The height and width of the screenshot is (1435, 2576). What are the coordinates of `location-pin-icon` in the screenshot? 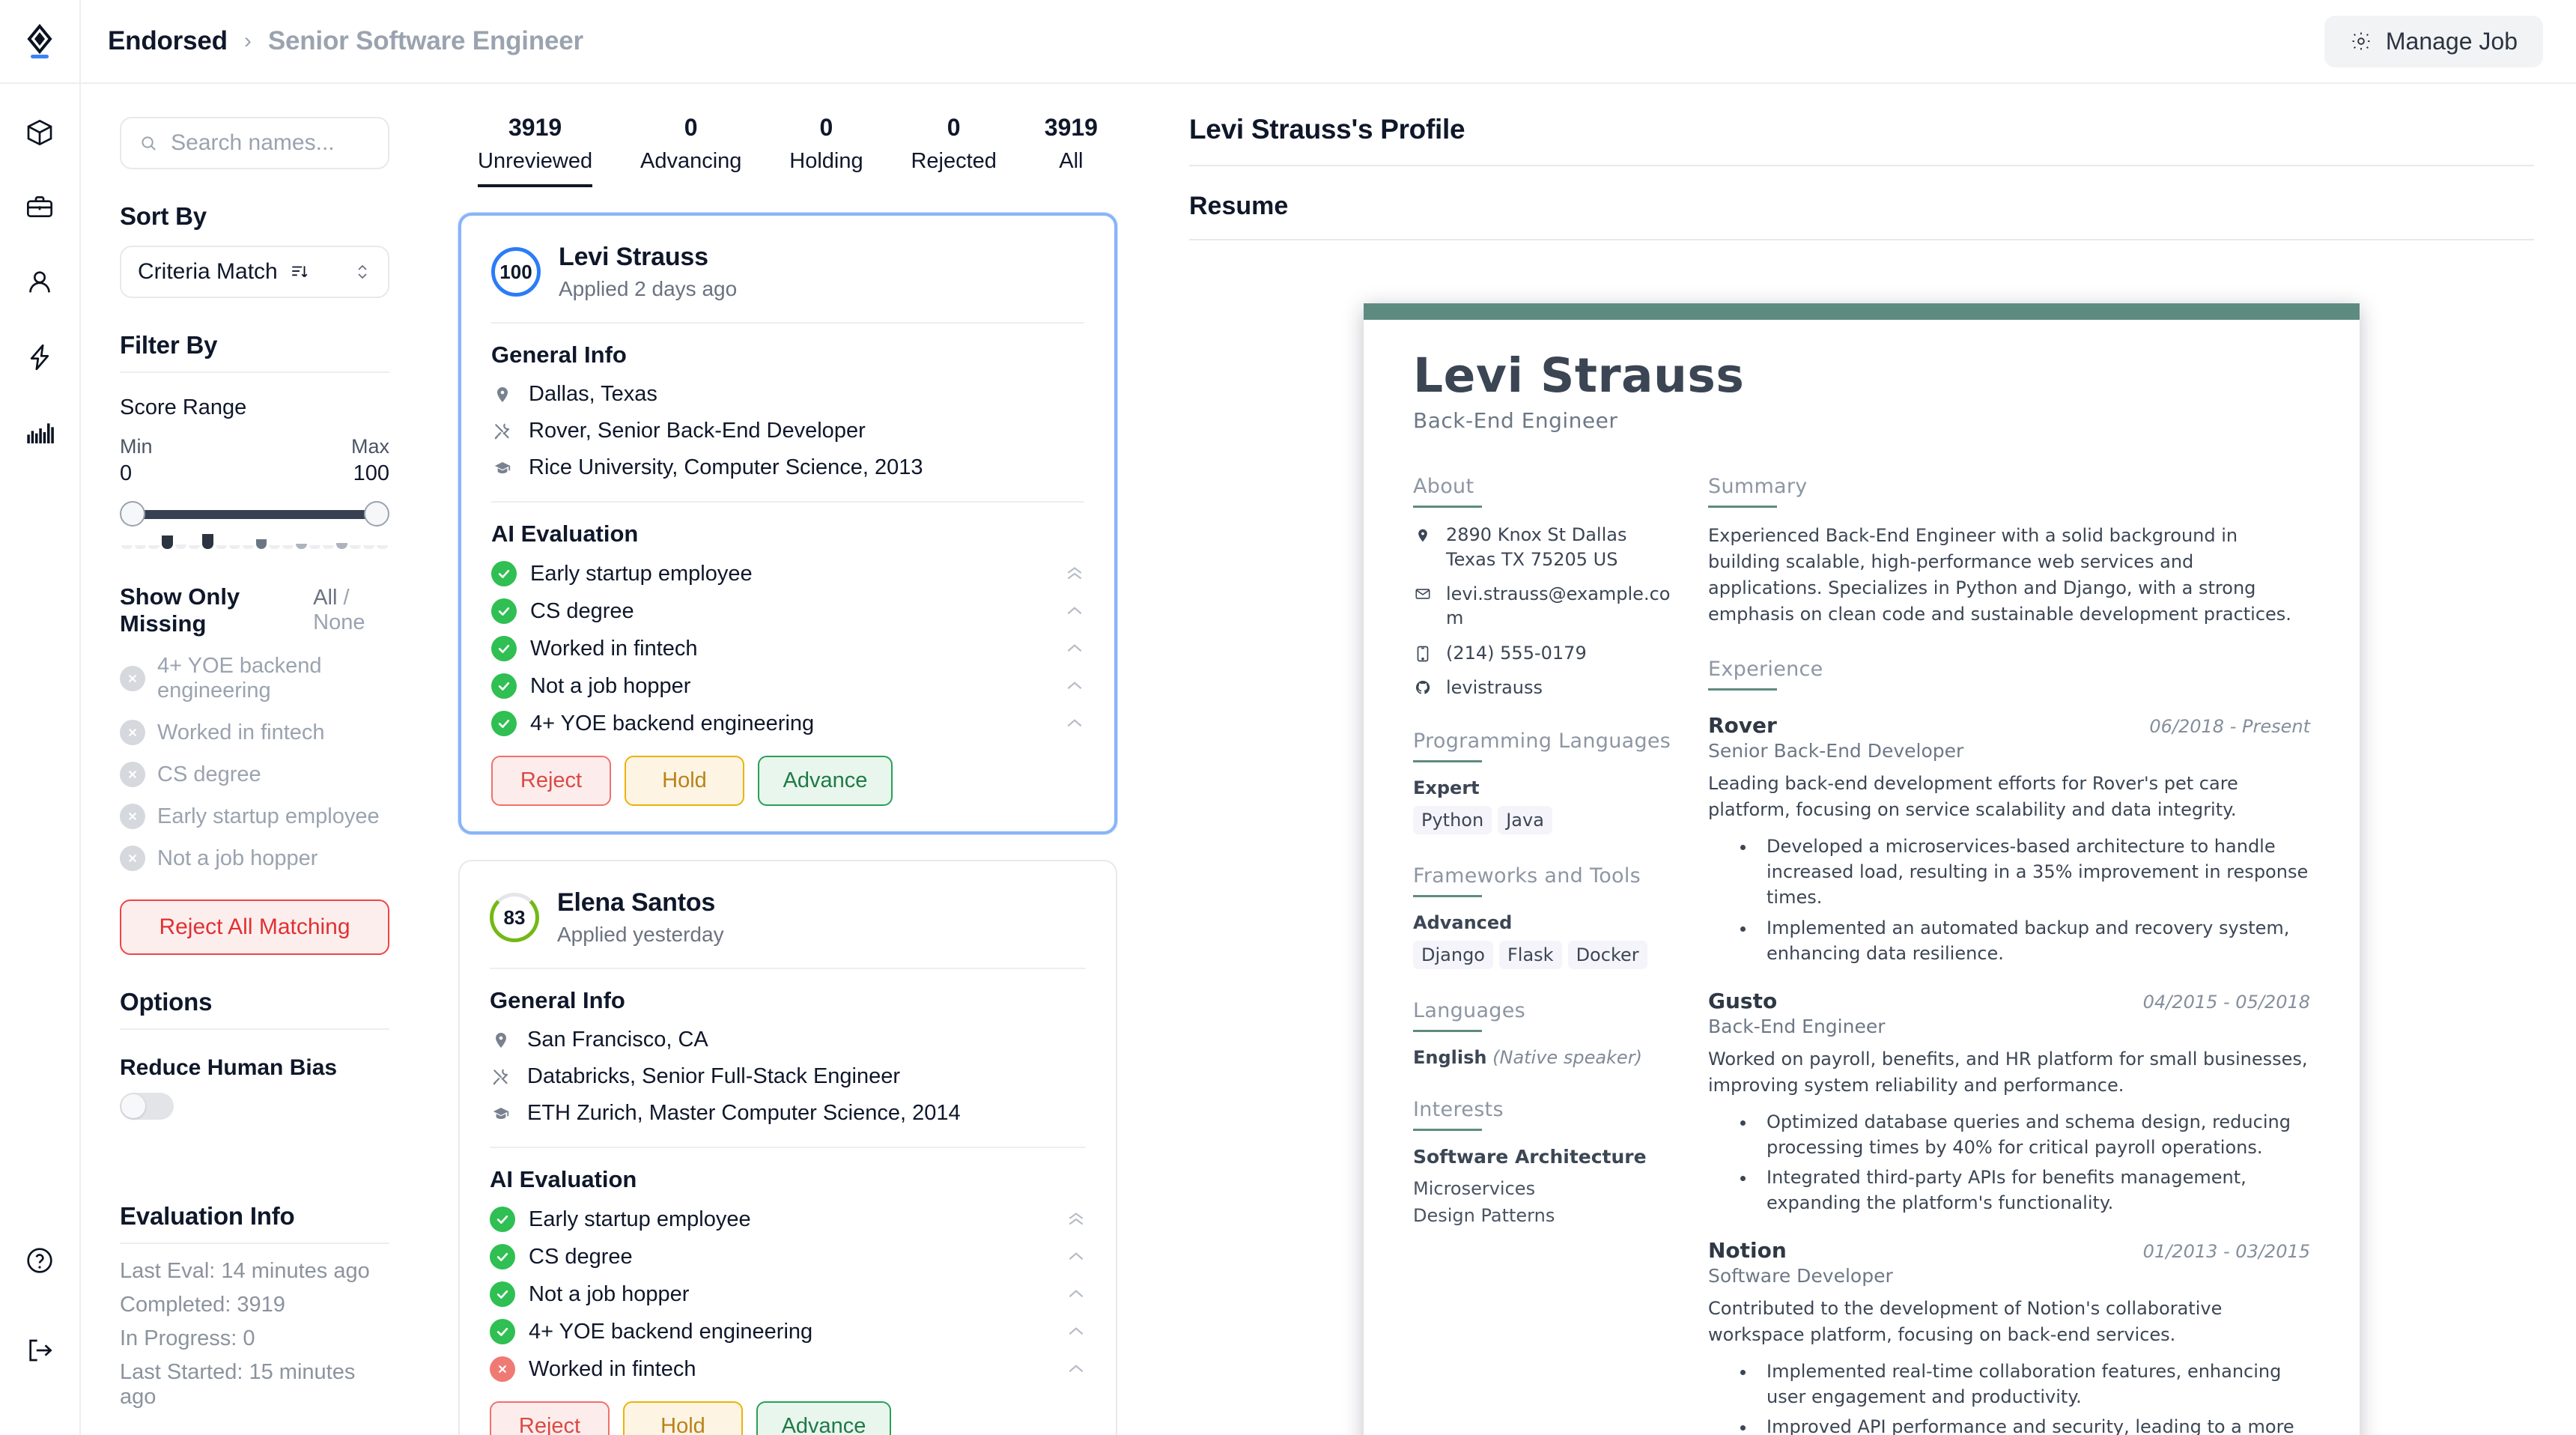 It's located at (502, 394).